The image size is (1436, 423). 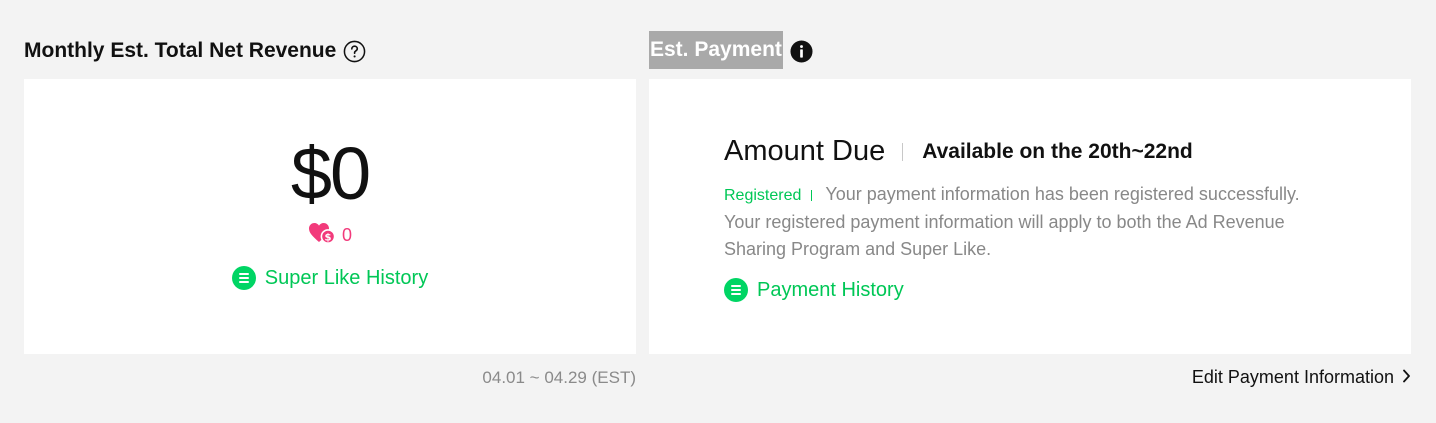 What do you see at coordinates (716, 50) in the screenshot?
I see `payment-title-text: Est. Payment` at bounding box center [716, 50].